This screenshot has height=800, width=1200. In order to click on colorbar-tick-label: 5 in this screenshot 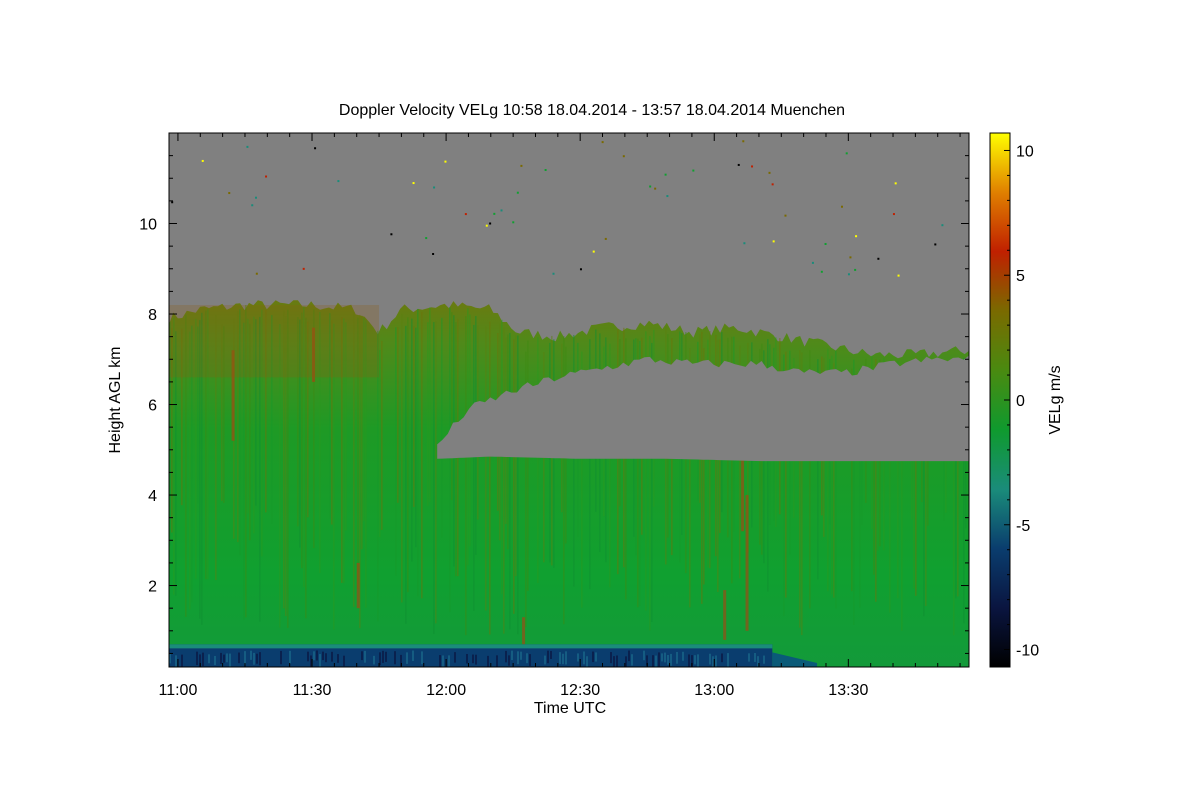, I will do `click(1020, 276)`.